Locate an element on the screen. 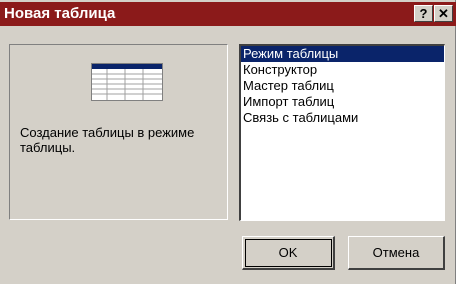  ok-button-label: OK is located at coordinates (288, 252).